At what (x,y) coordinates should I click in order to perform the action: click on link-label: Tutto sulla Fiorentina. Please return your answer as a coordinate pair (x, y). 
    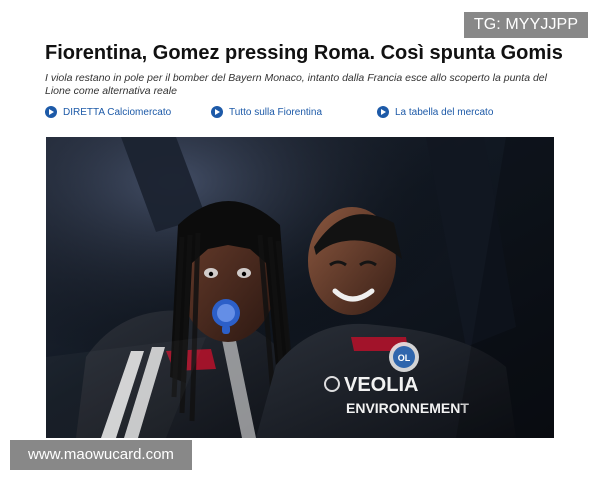
    Looking at the image, I should click on (276, 112).